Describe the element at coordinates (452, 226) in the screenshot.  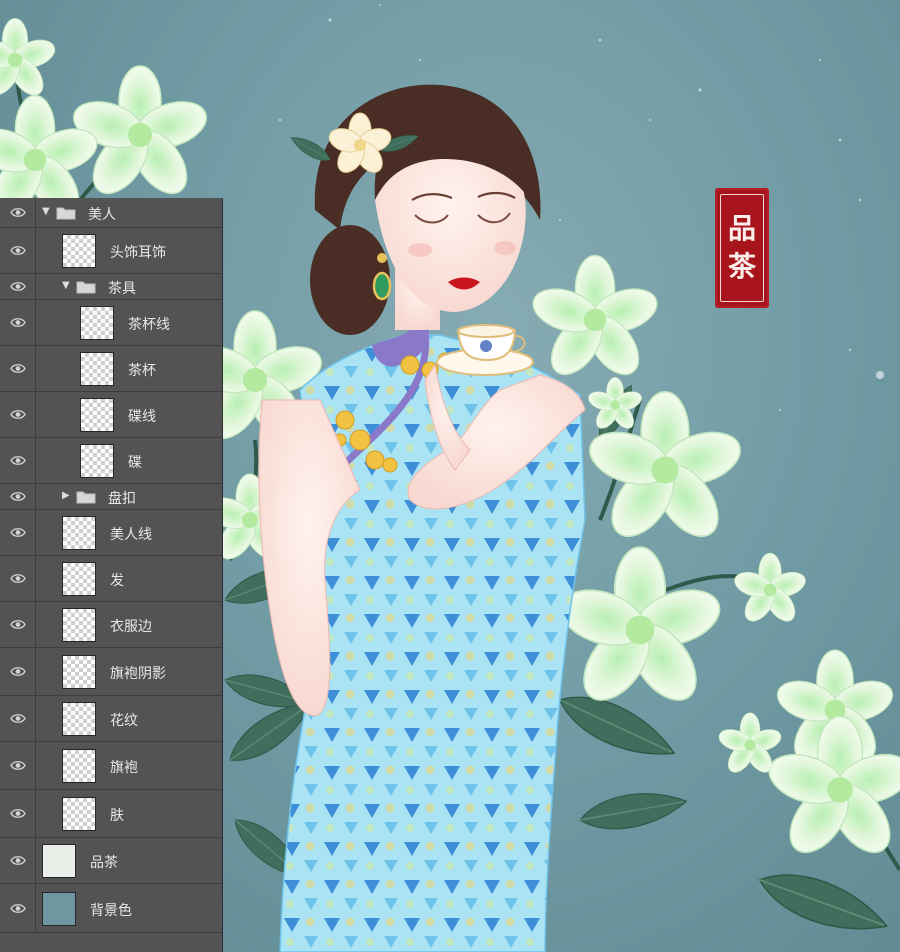
I see `face` at that location.